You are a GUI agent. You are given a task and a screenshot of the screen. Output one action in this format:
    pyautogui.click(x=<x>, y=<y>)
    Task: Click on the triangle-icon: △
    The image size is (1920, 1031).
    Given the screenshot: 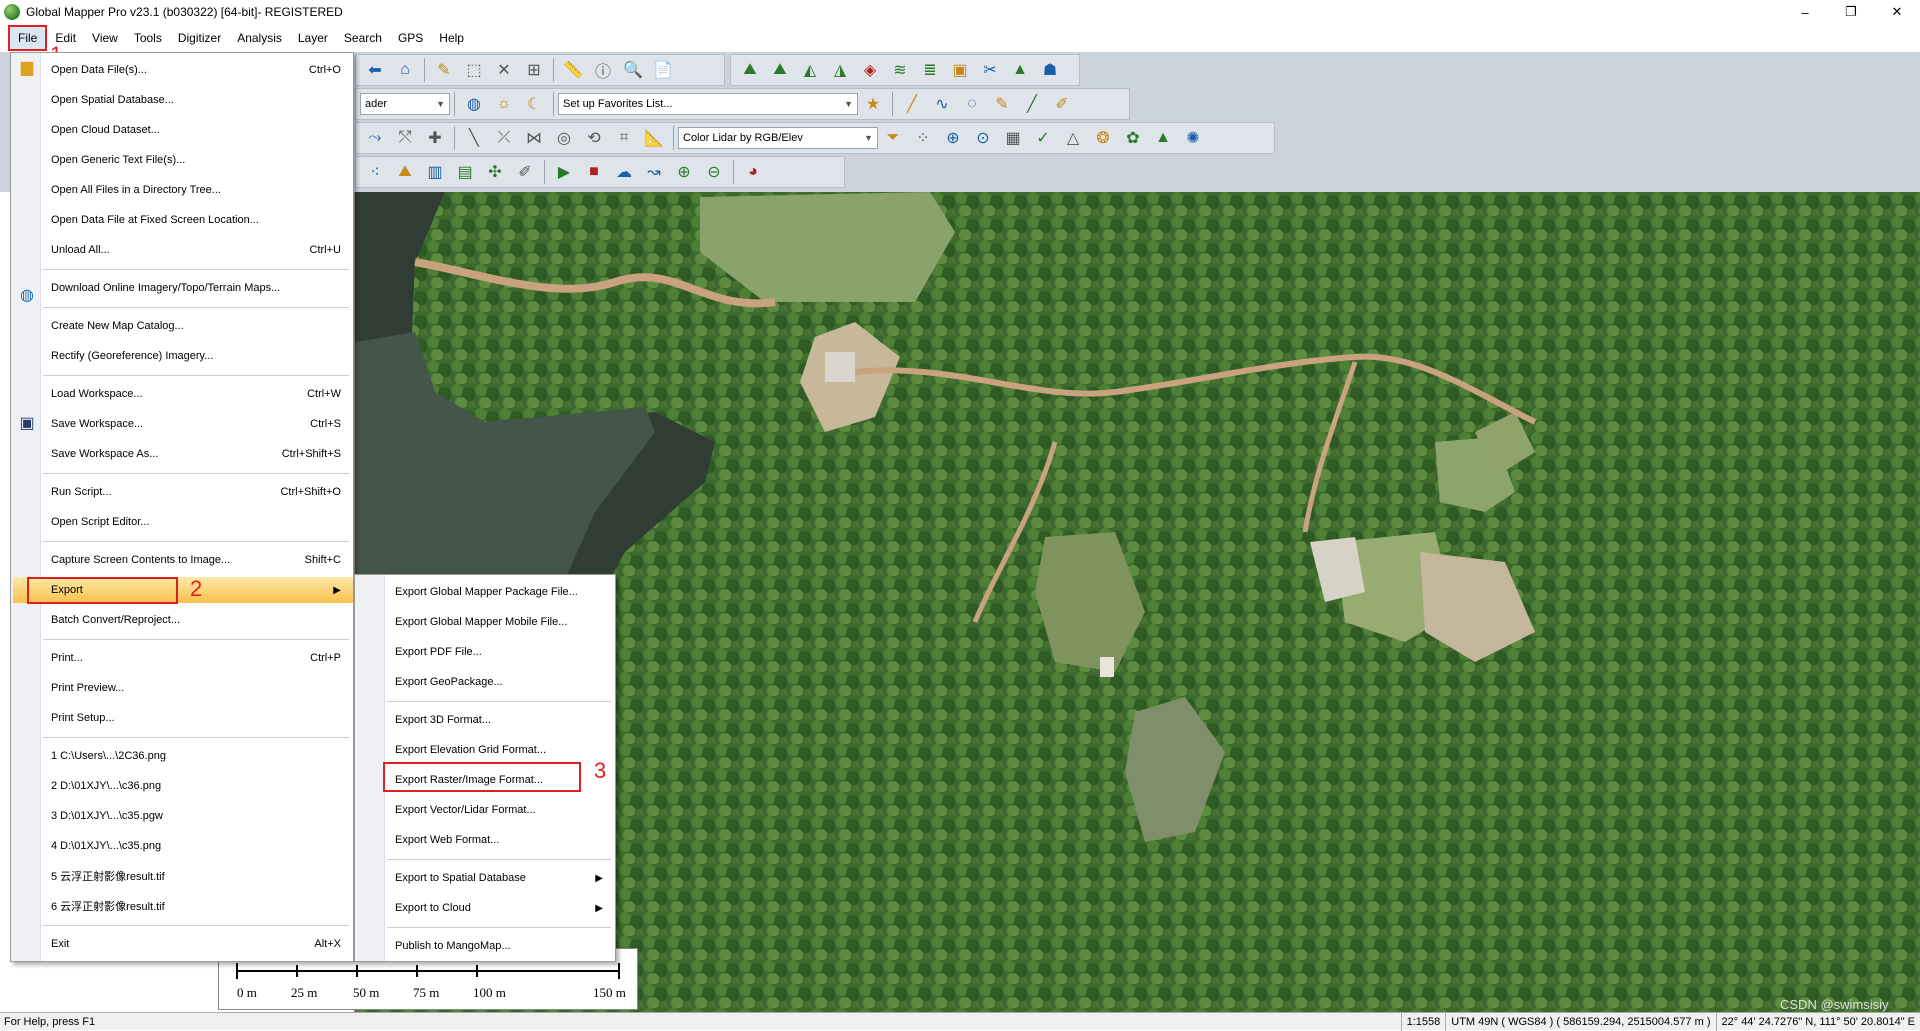 What is the action you would take?
    pyautogui.click(x=1073, y=138)
    